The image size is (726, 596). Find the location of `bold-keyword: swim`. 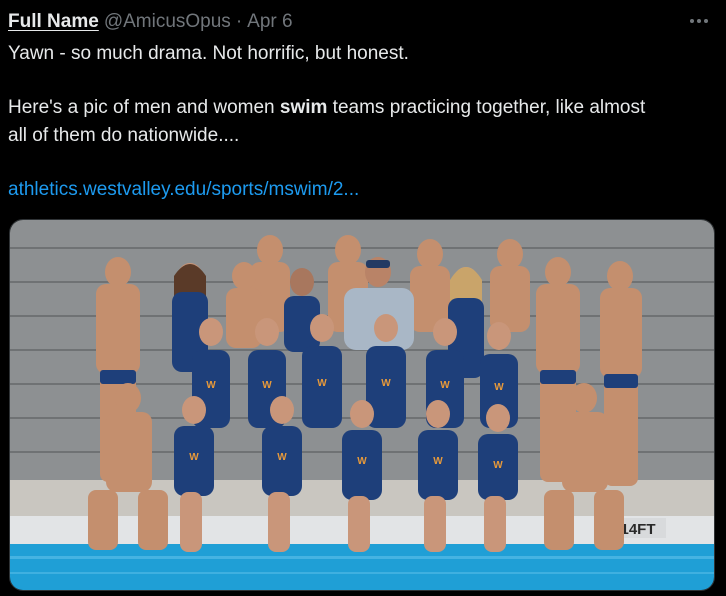

bold-keyword: swim is located at coordinates (303, 107).